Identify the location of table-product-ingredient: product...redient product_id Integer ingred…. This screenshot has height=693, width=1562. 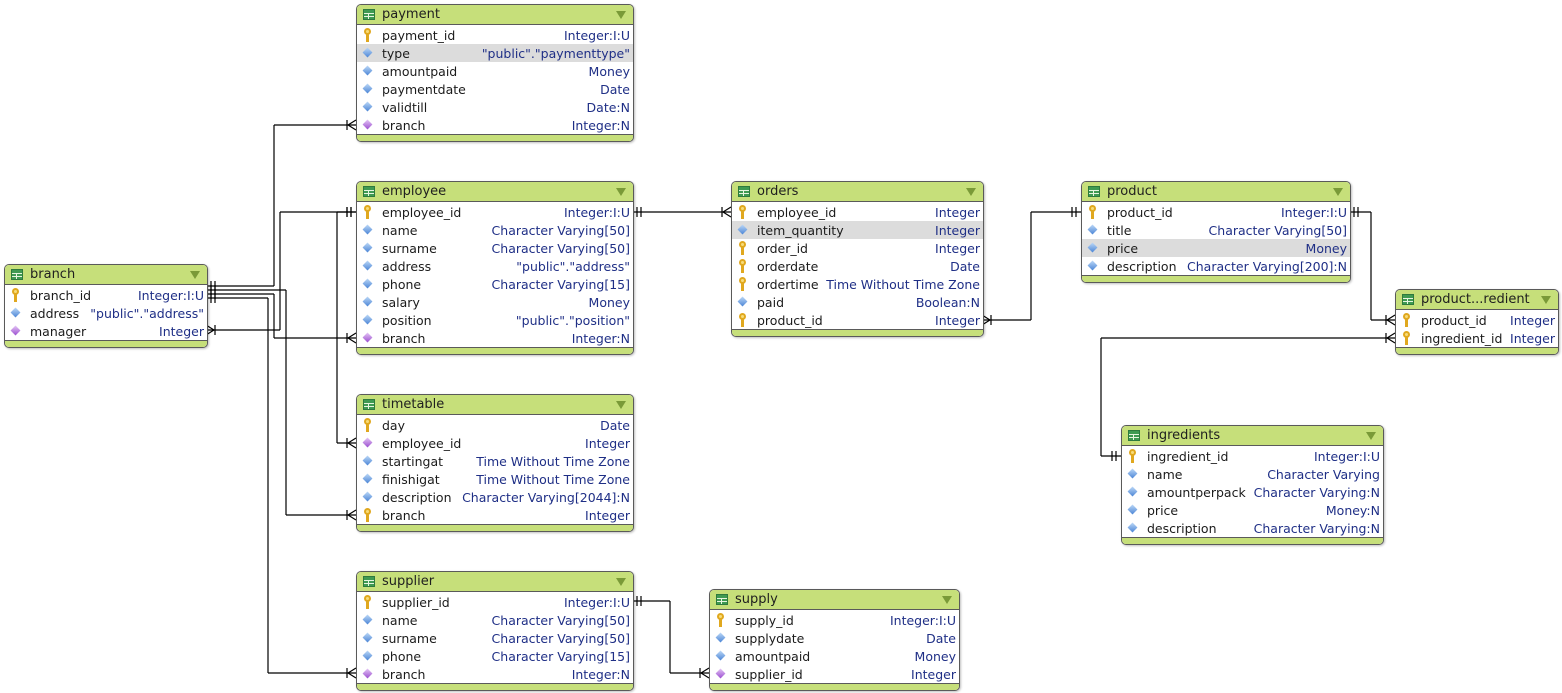
(1477, 322).